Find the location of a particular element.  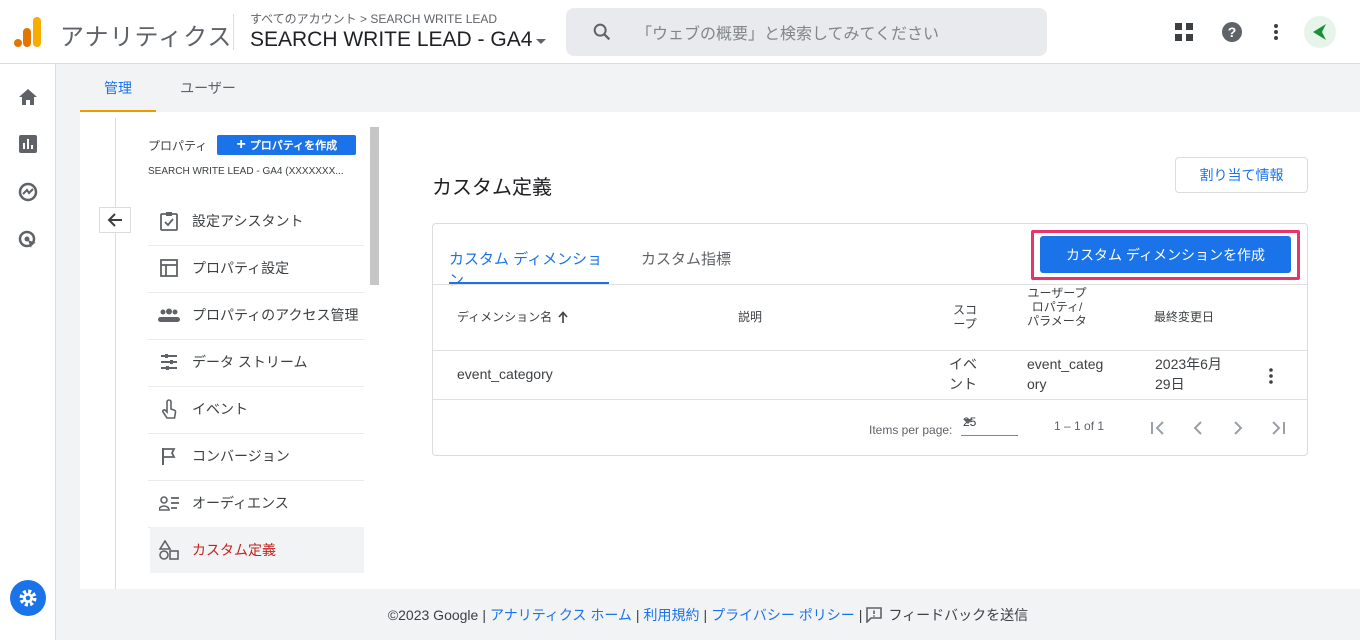

menu-item-conversions: コンバージョン is located at coordinates (257, 456).